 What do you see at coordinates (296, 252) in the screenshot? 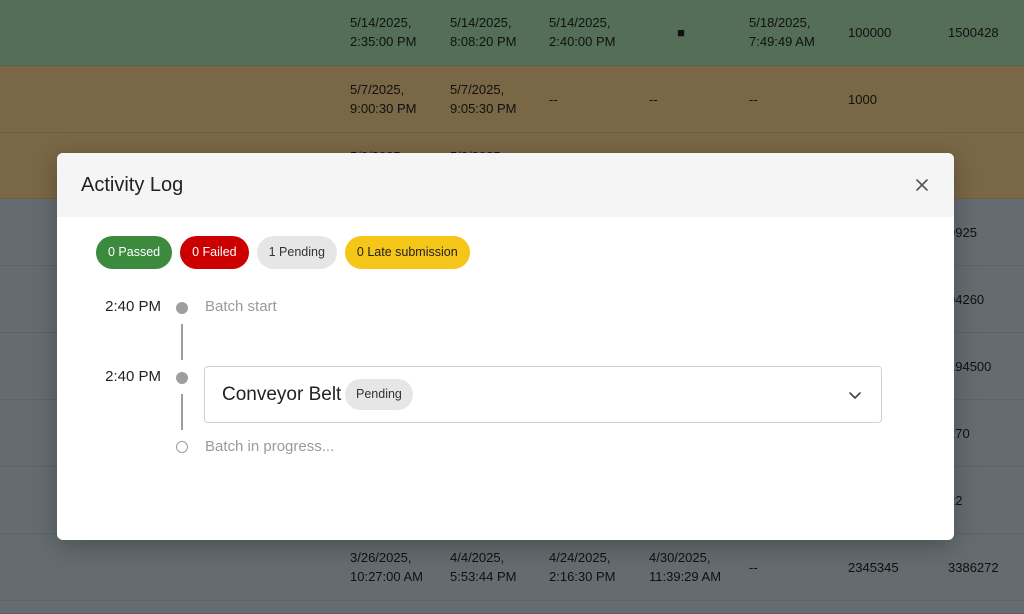
I see `pending-count-chip: 1 Pending` at bounding box center [296, 252].